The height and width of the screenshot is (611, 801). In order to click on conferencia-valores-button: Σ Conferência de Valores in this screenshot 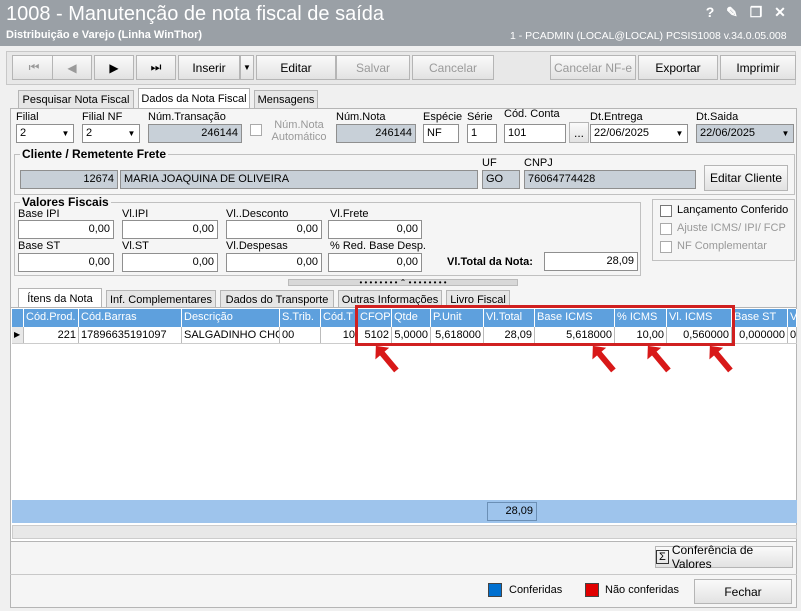, I will do `click(724, 557)`.